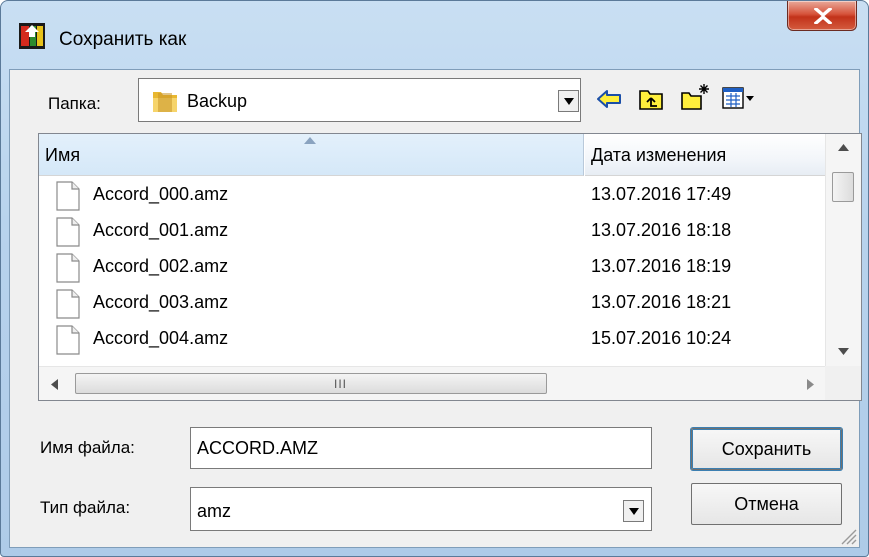  I want to click on file-name: Accord_002.amz, so click(161, 266).